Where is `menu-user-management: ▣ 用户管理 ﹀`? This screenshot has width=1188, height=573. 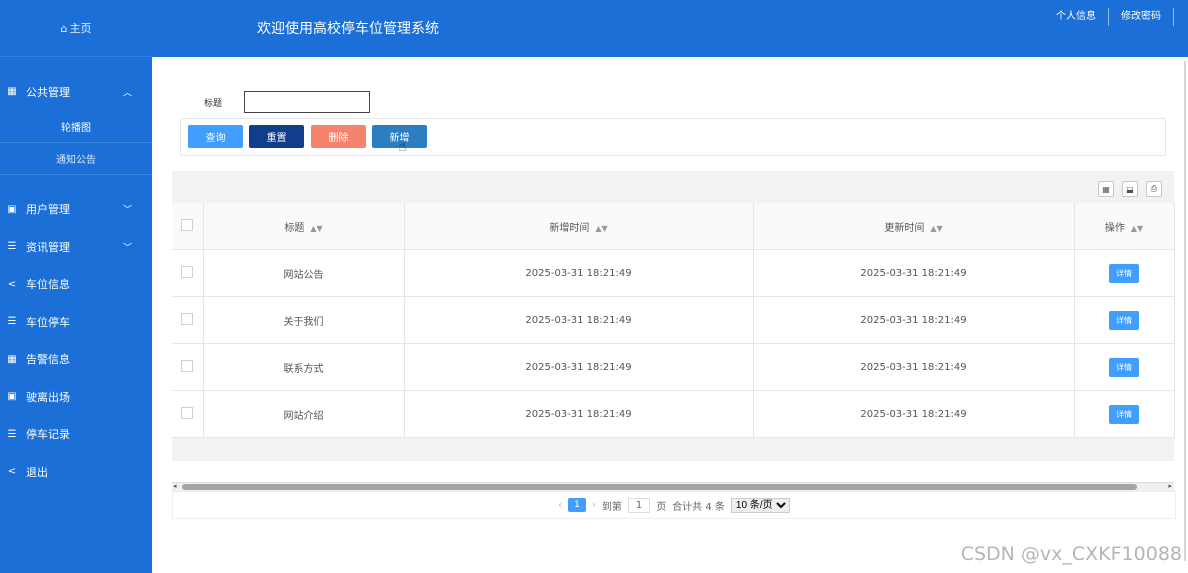
menu-user-management: ▣ 用户管理 ﹀ is located at coordinates (76, 210).